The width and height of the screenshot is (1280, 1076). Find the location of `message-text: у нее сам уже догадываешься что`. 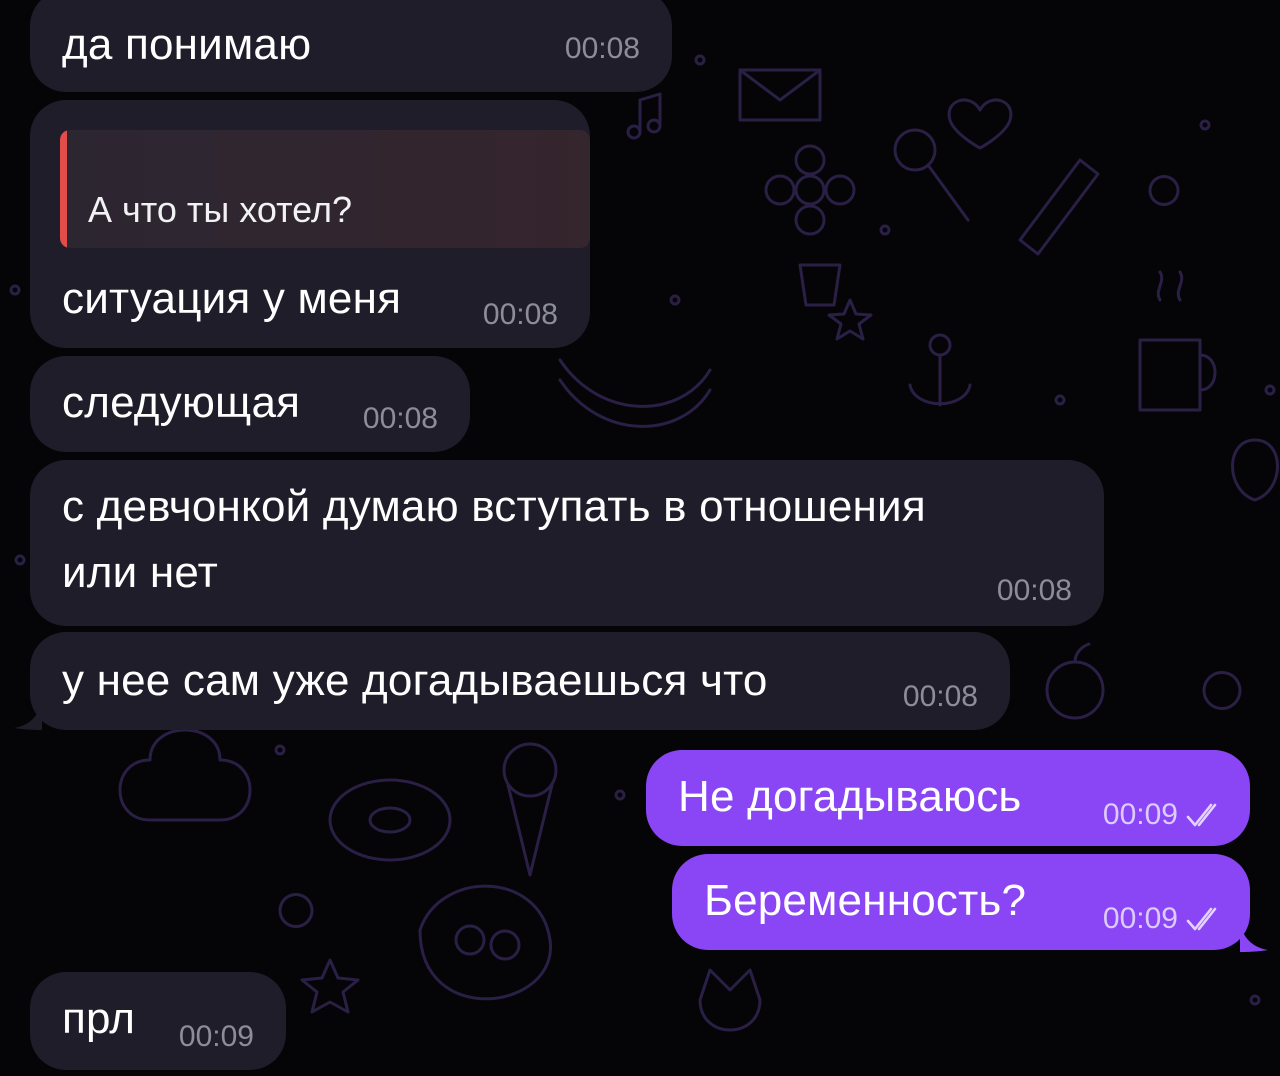

message-text: у нее сам уже догадываешься что is located at coordinates (415, 680).